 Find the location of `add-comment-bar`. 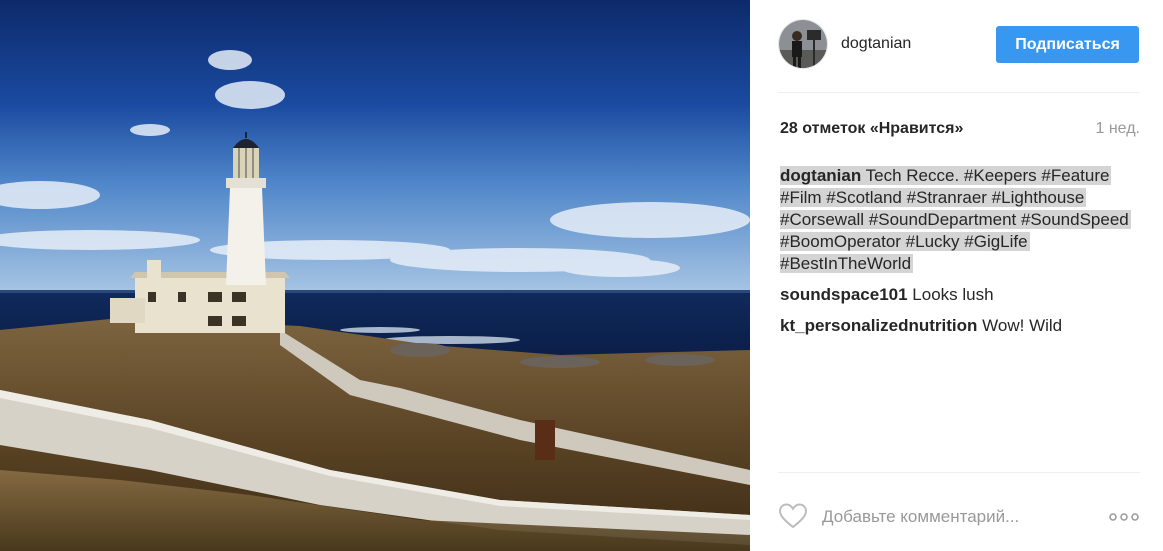

add-comment-bar is located at coordinates (959, 516).